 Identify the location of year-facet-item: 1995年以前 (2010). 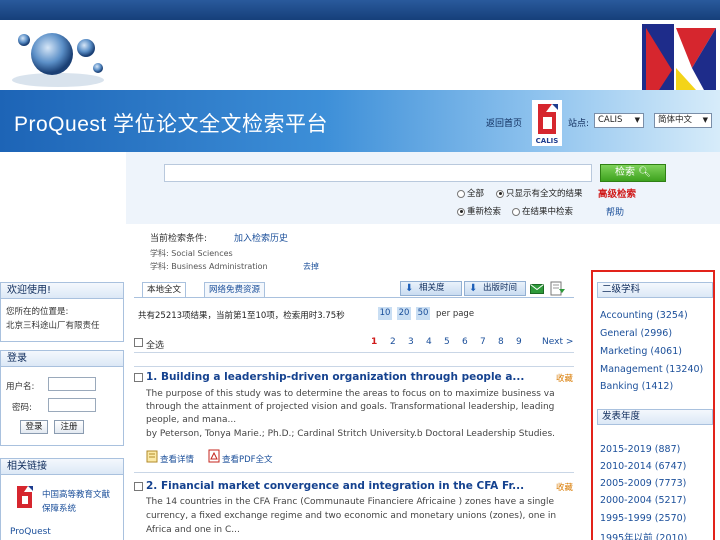
(643, 535).